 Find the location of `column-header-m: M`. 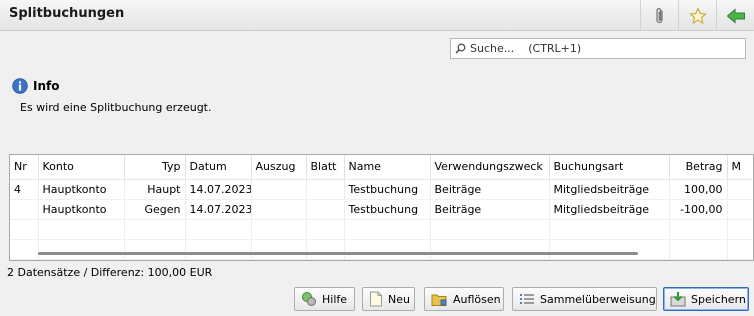

column-header-m: M is located at coordinates (740, 167).